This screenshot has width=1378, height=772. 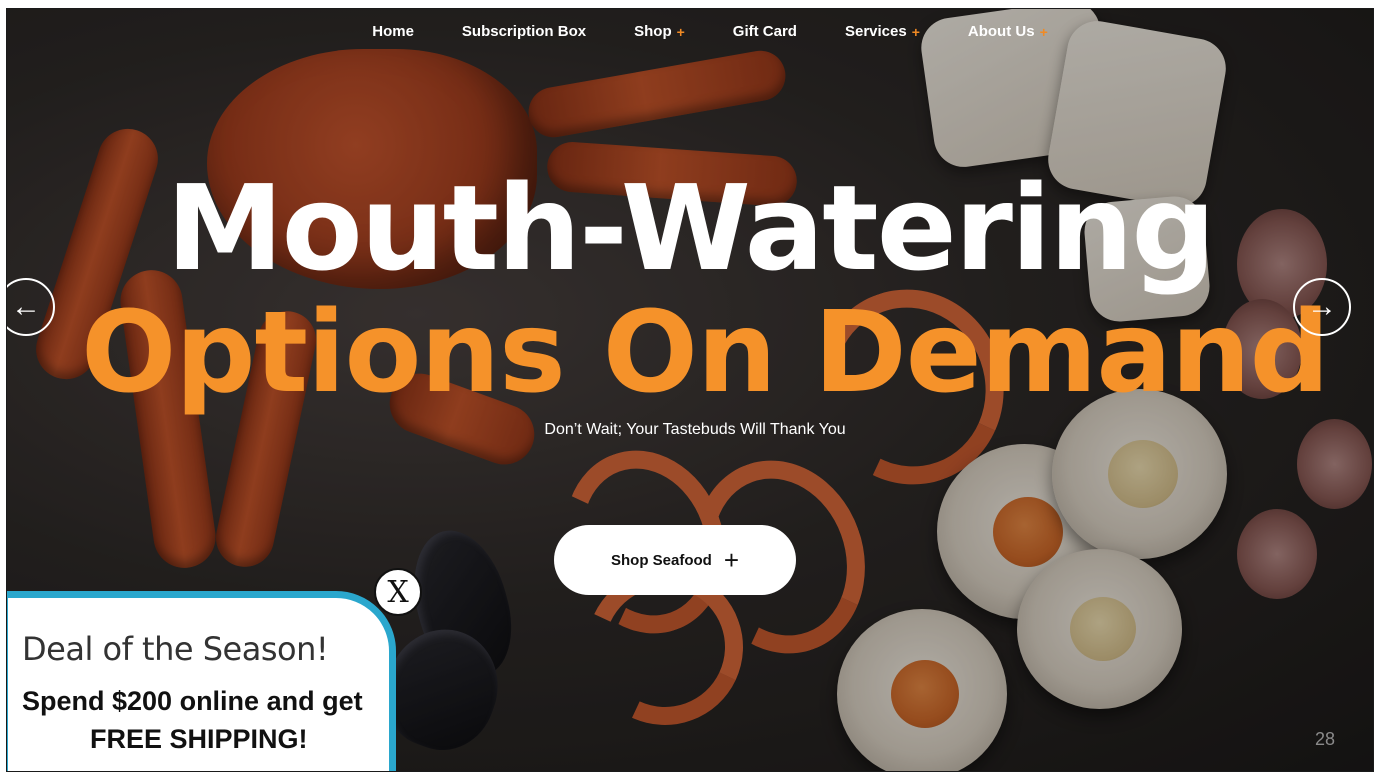 I want to click on nav-item-label: Home, so click(x=393, y=31).